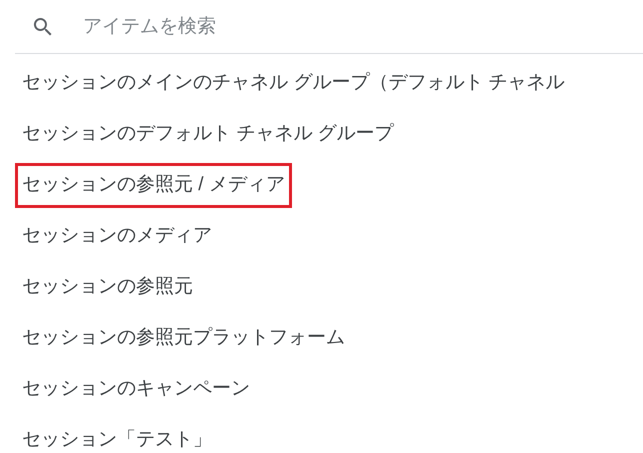 Image resolution: width=643 pixels, height=453 pixels. I want to click on search-field: アイテムを検索, so click(363, 27).